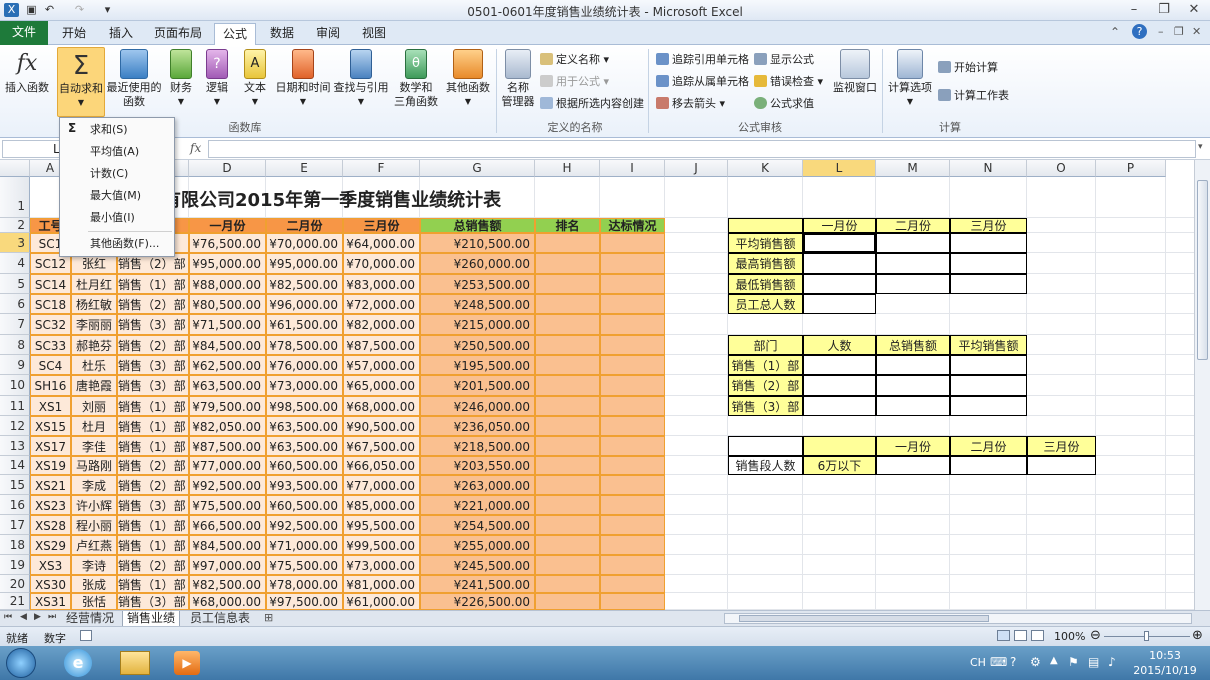  What do you see at coordinates (381, 525) in the screenshot?
I see `table-cell: ¥95,500.00` at bounding box center [381, 525].